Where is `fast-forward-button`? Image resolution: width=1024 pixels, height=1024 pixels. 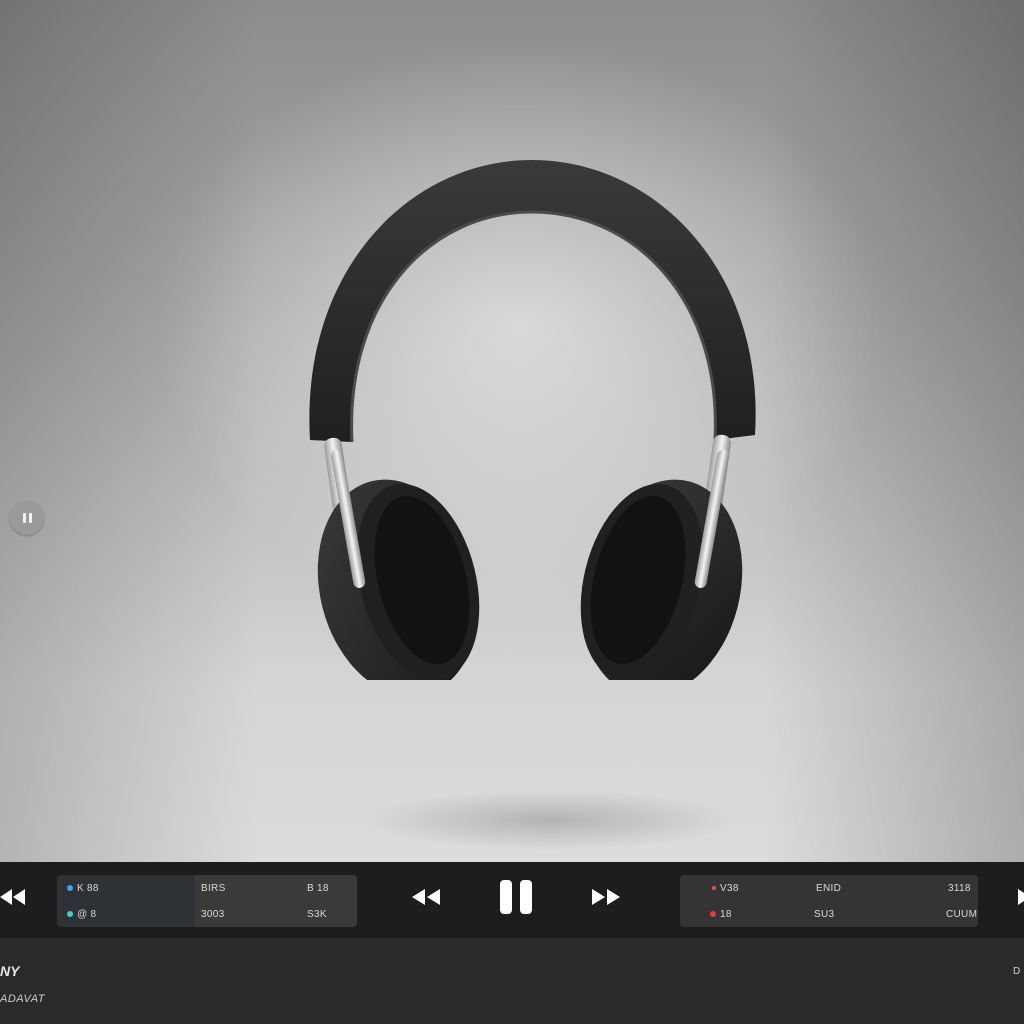
fast-forward-button is located at coordinates (606, 897).